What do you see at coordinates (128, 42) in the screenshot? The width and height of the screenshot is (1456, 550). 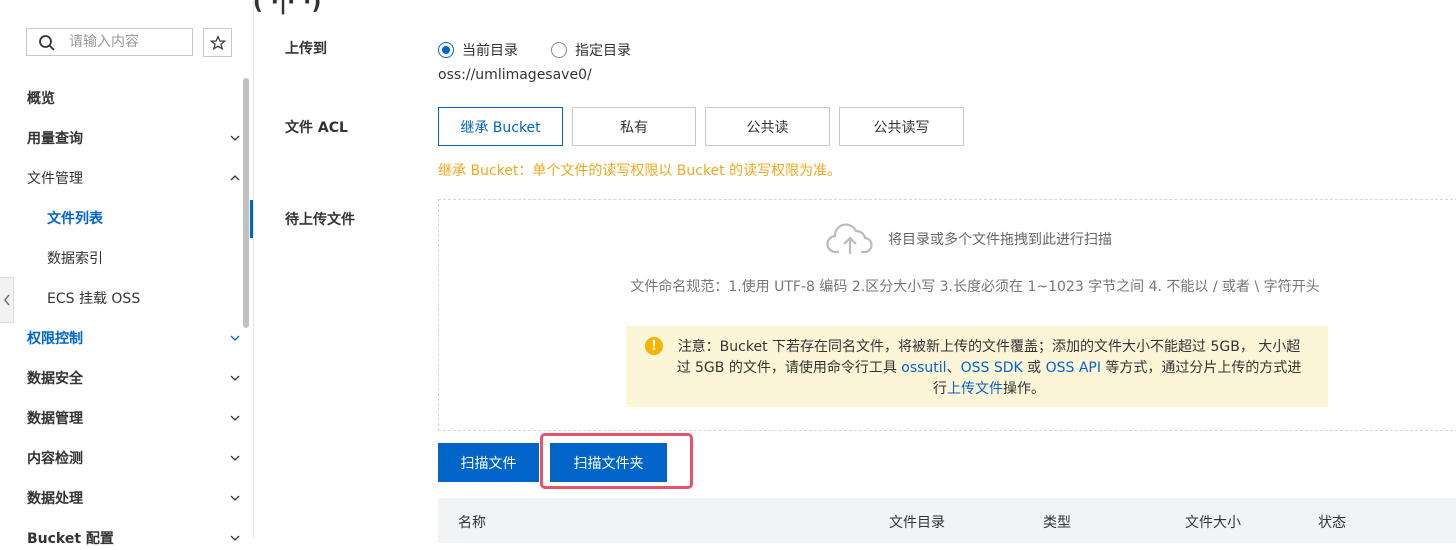 I see `search-input` at bounding box center [128, 42].